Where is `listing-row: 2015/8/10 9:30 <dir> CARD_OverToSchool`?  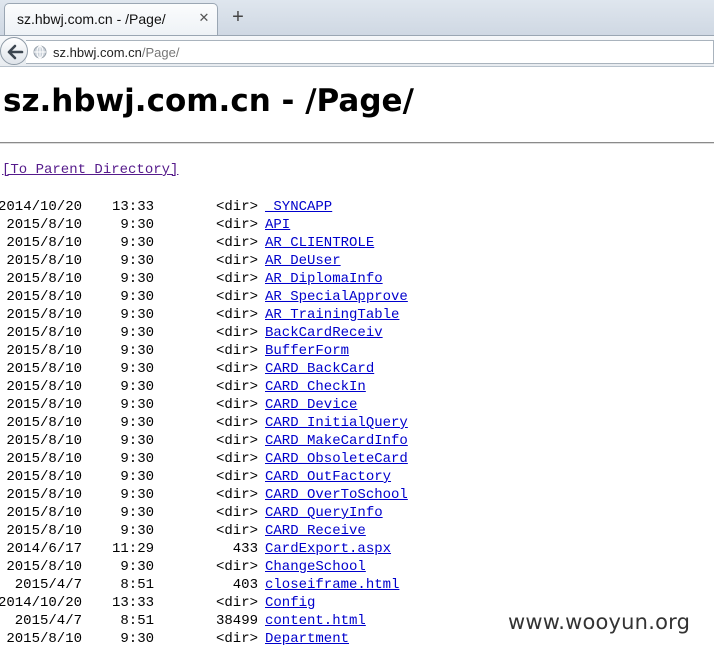
listing-row: 2015/8/10 9:30 <dir> CARD_OverToSchool is located at coordinates (357, 495).